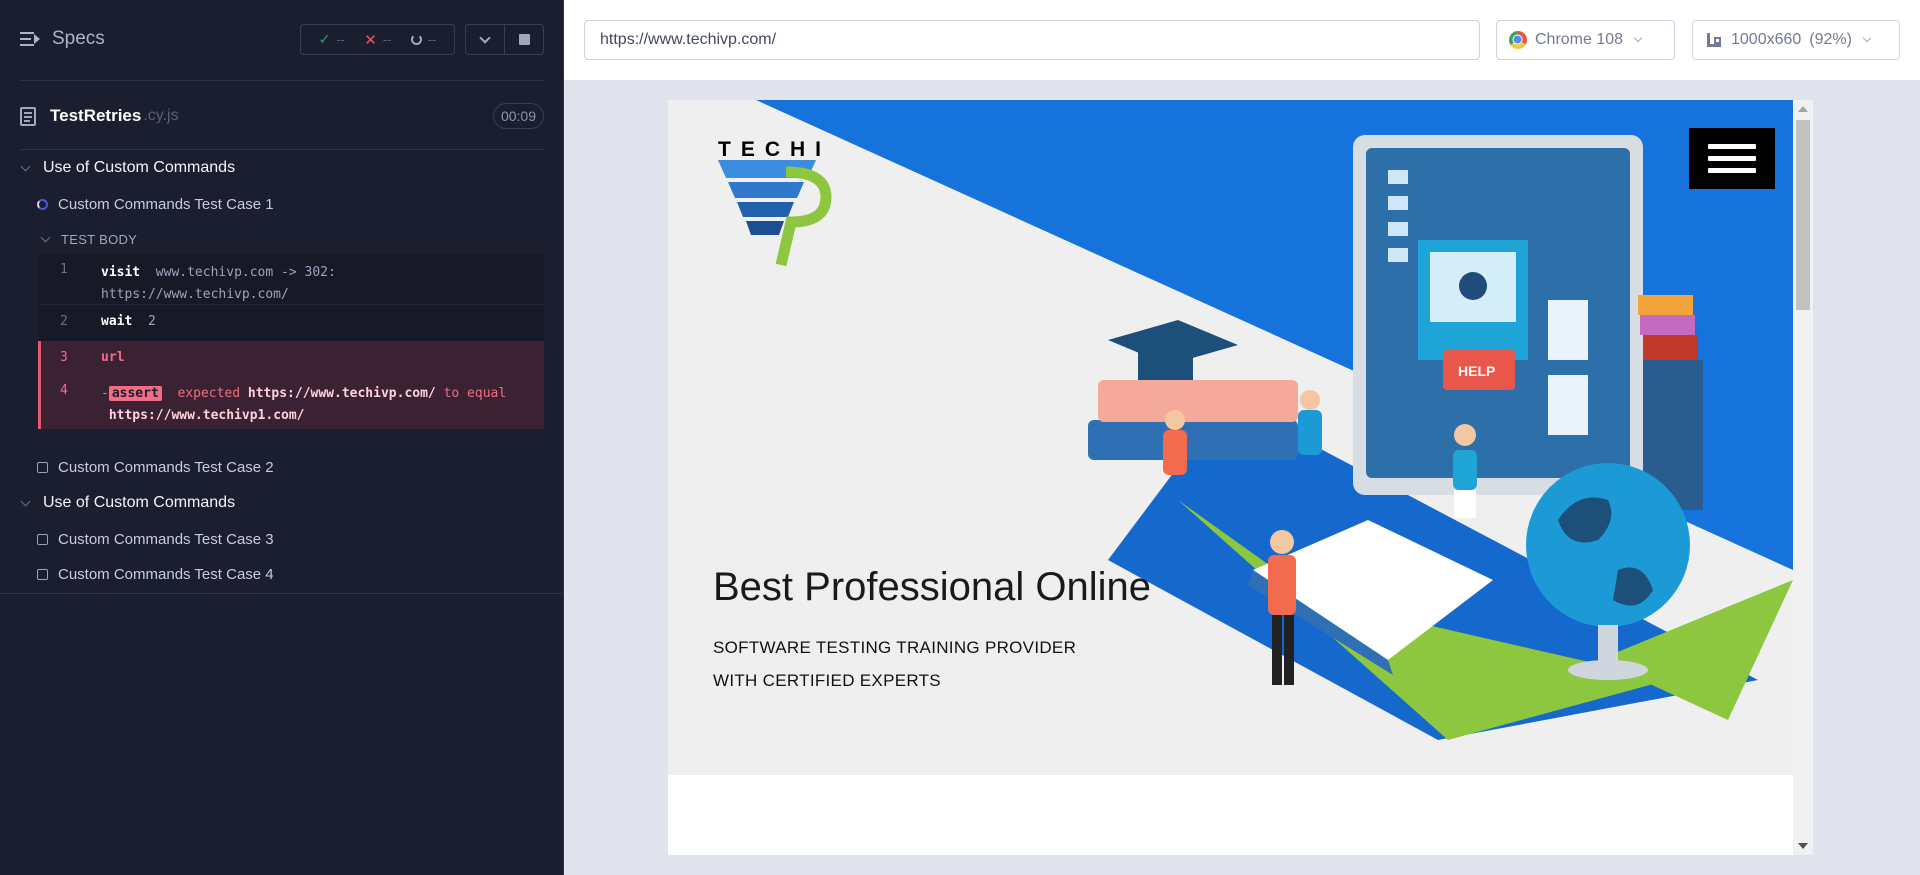 The width and height of the screenshot is (1920, 875). Describe the element at coordinates (1032, 40) in the screenshot. I see `url-bar: https://www.techivp.com/` at that location.